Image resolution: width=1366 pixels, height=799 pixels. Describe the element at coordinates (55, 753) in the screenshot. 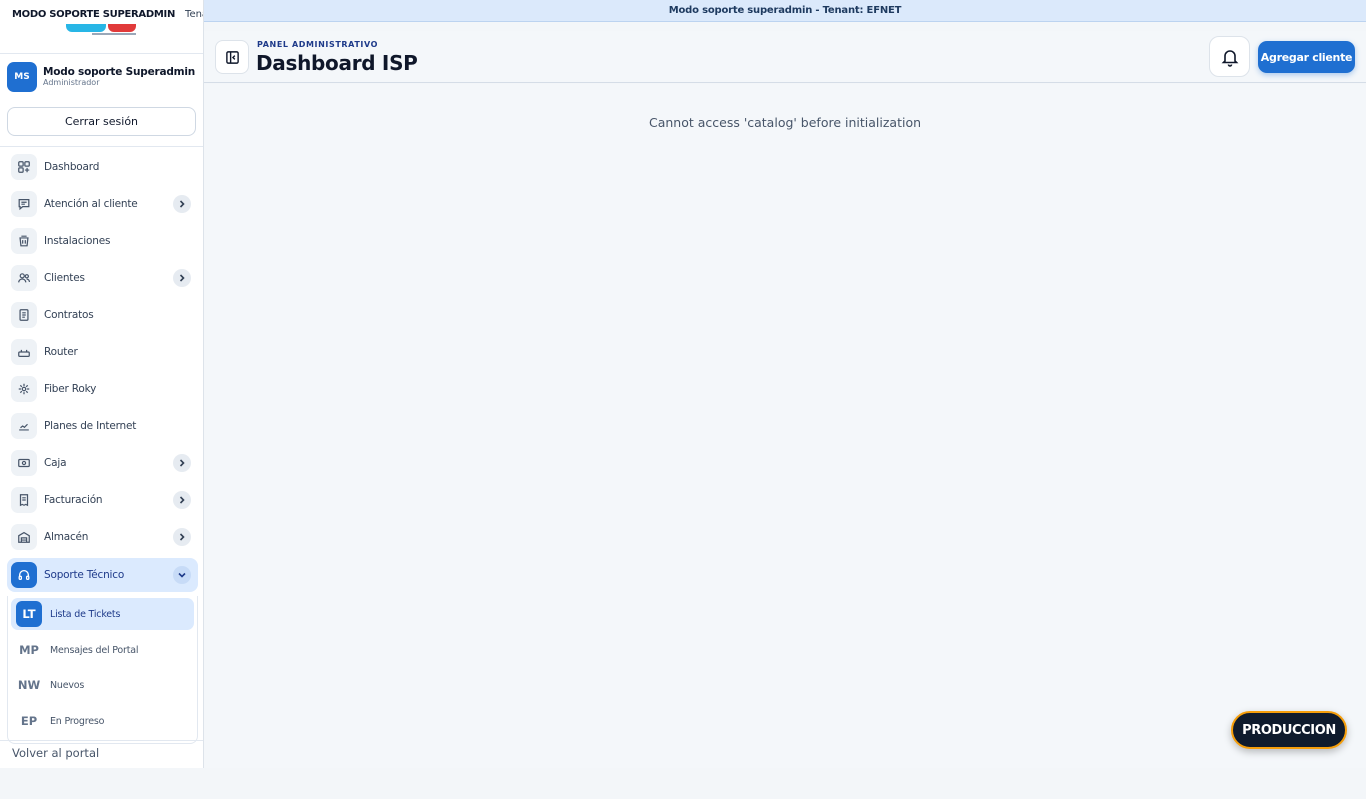

I see `back-to-portal-link: Volver al portal` at that location.